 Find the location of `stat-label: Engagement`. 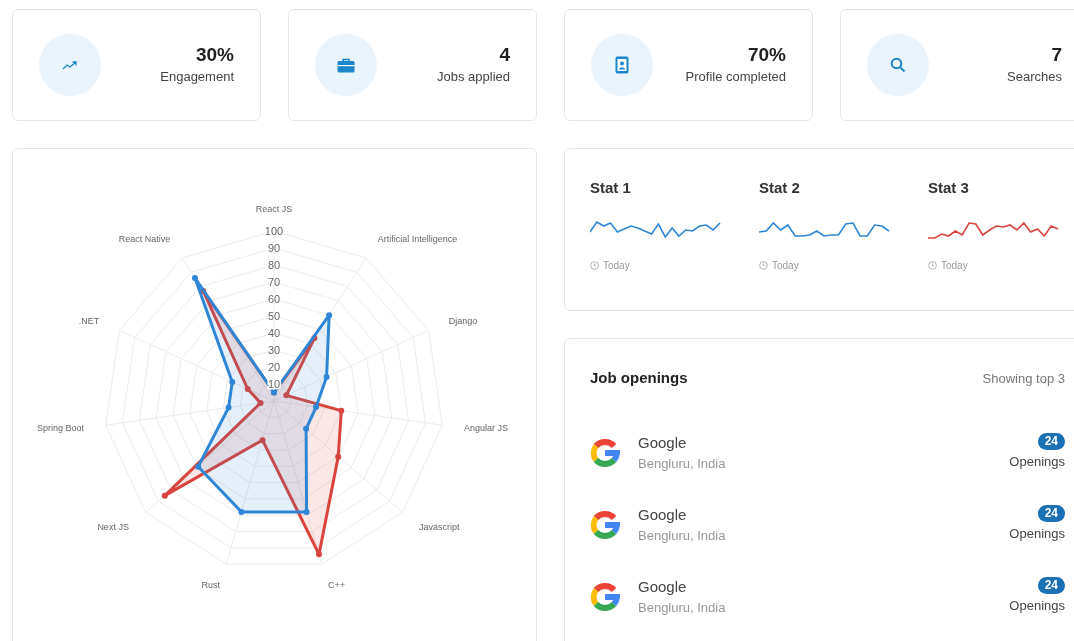

stat-label: Engagement is located at coordinates (197, 77).